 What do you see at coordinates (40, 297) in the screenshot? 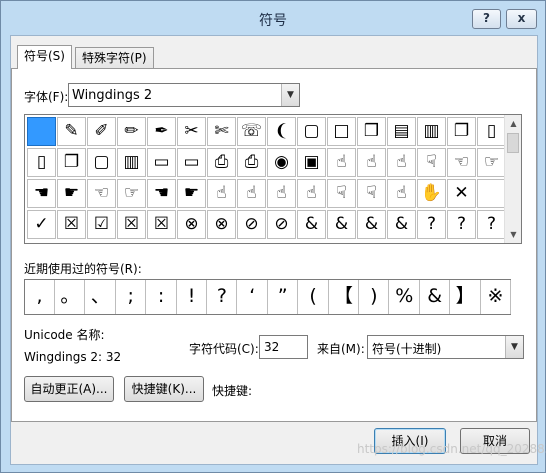
I see `recent-symbol-cell: ,` at bounding box center [40, 297].